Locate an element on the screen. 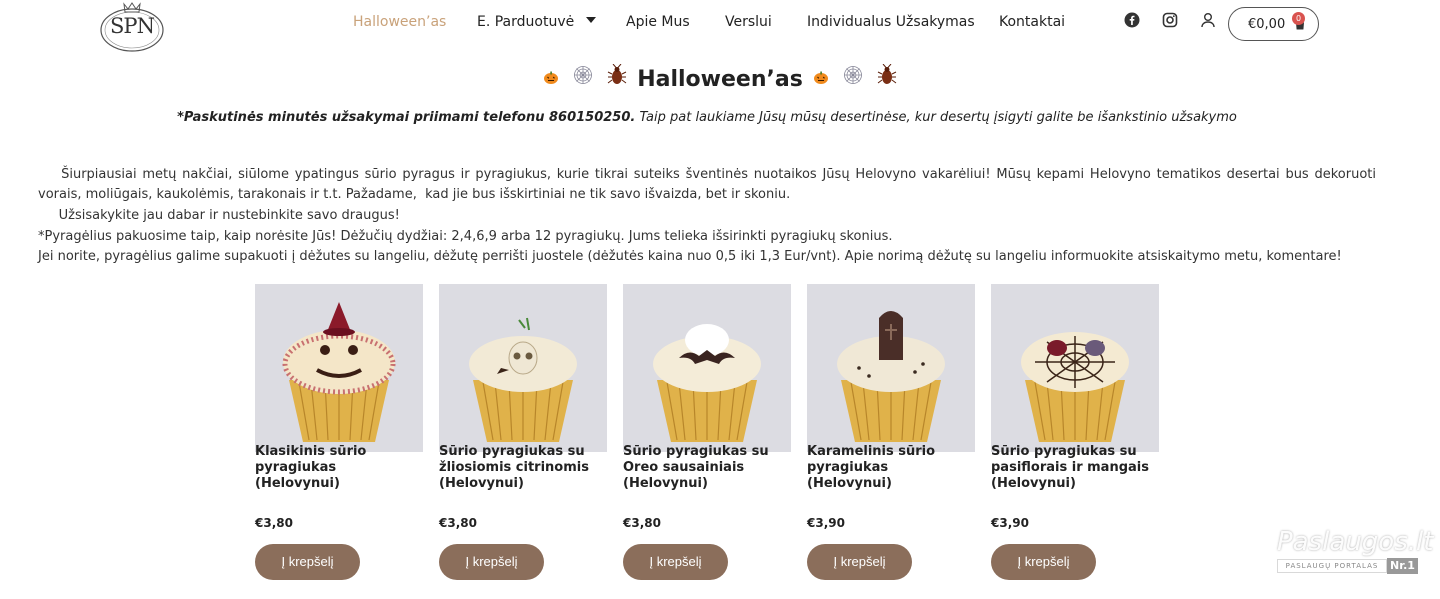 Image resolution: width=1440 pixels, height=599 pixels. cart-total: €0,00 is located at coordinates (1267, 24).